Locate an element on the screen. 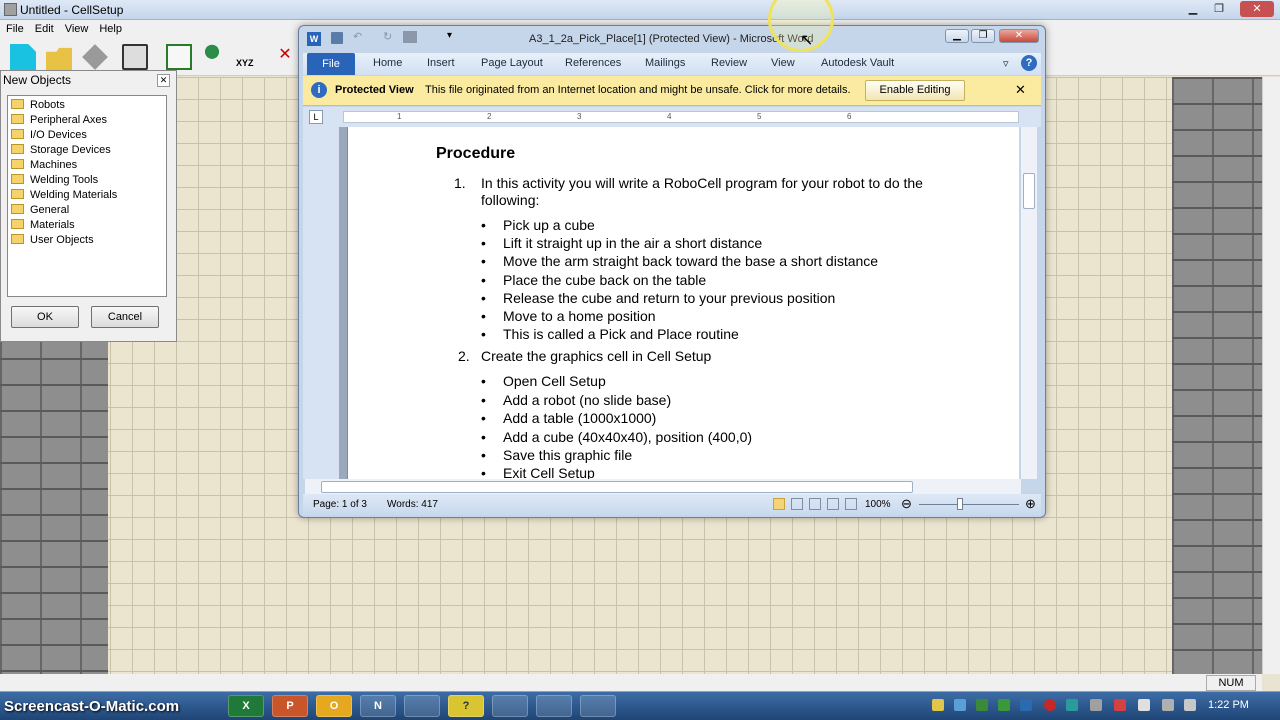  ok-button: OK is located at coordinates (45, 317).